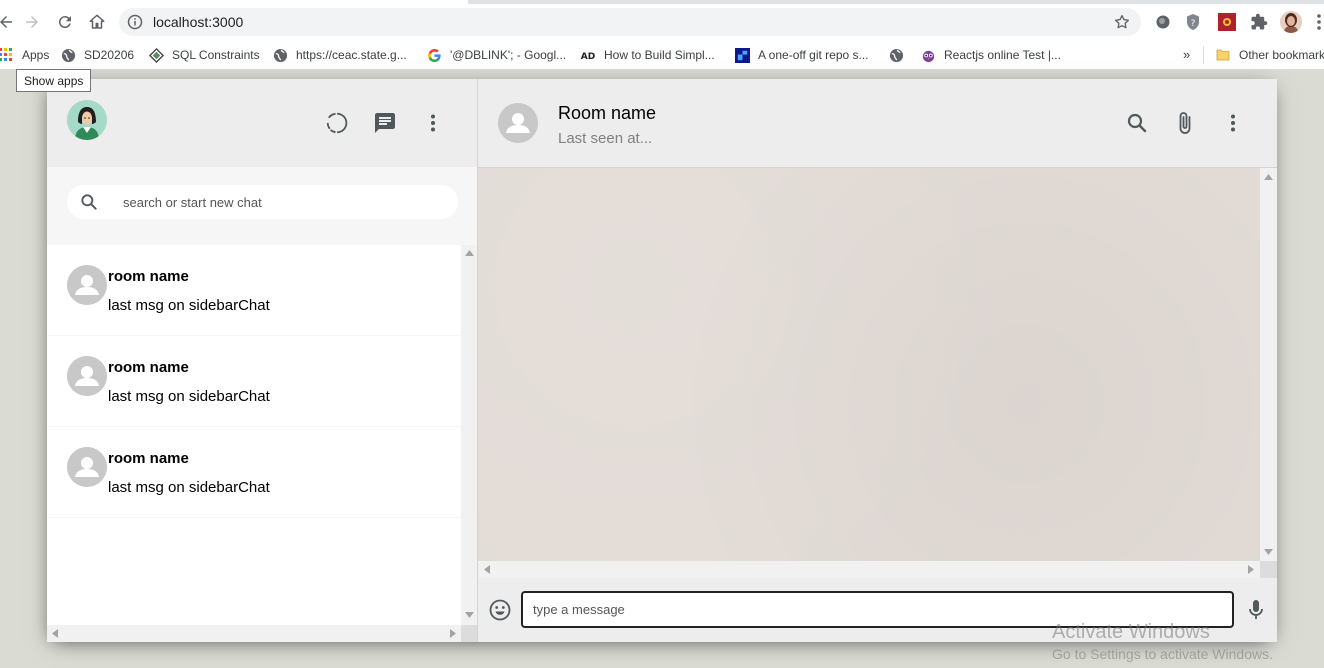  I want to click on bookmark-sql-constraints: SQL Constraints, so click(204, 55).